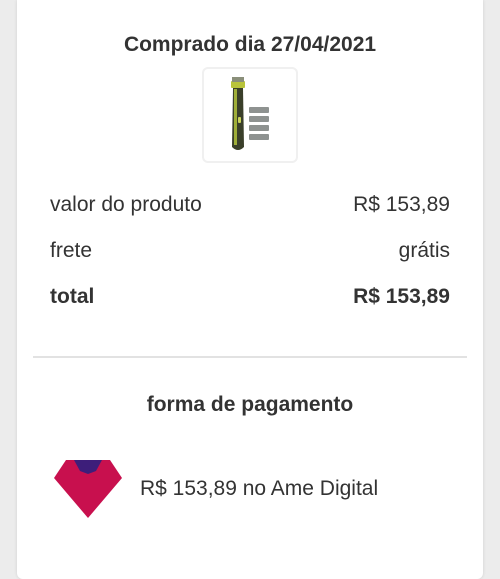 The height and width of the screenshot is (579, 500). Describe the element at coordinates (72, 296) in the screenshot. I see `total-label: total` at that location.